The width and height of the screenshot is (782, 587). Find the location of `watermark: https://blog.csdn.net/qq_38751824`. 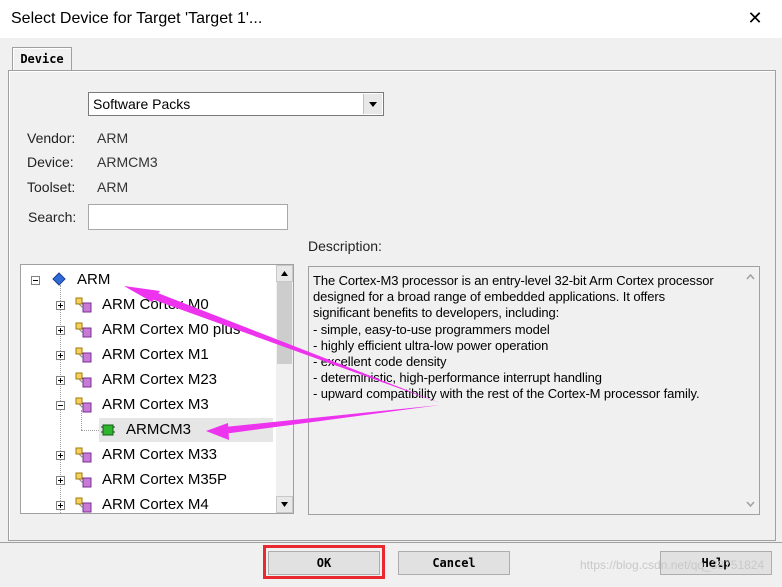

watermark: https://blog.csdn.net/qq_38751824 is located at coordinates (672, 565).